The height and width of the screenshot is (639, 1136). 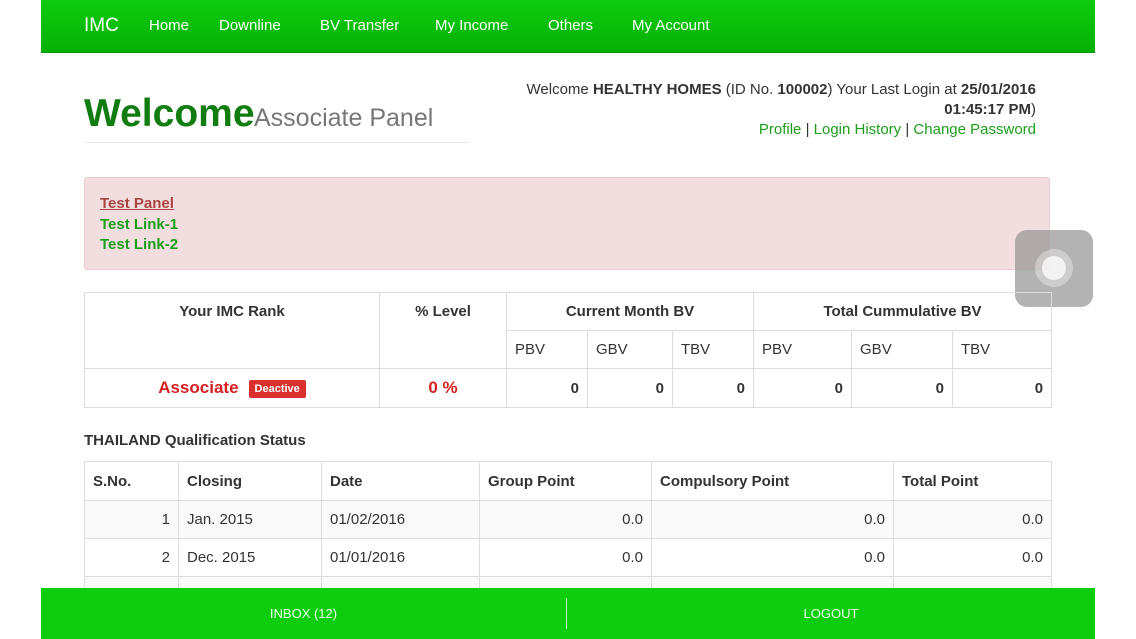 I want to click on nav-my-account: My Account, so click(x=671, y=25).